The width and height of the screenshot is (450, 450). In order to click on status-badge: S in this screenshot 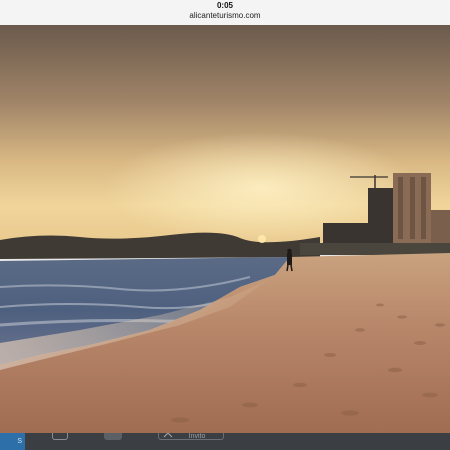, I will do `click(12, 441)`.